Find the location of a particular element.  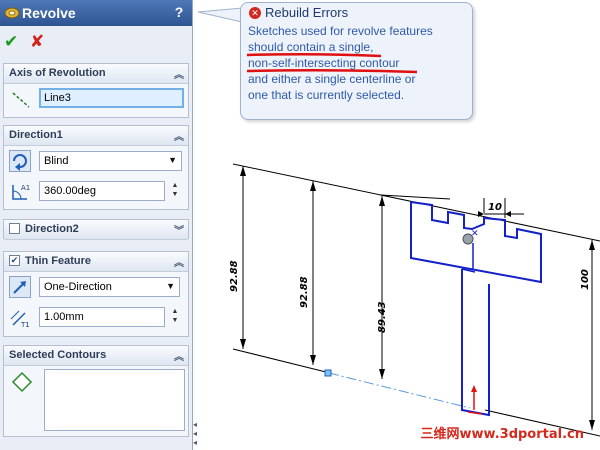

selected-contours-list is located at coordinates (114, 400).